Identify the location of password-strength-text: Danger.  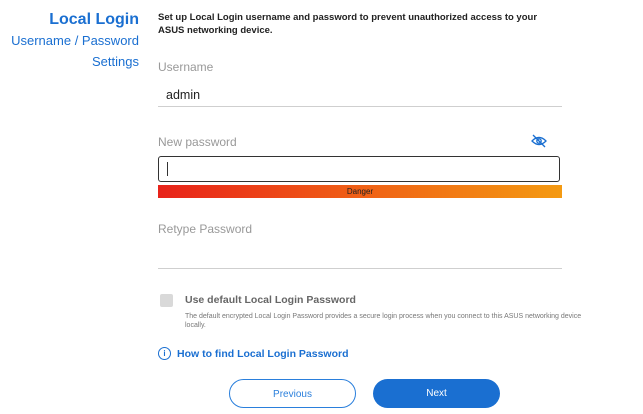
(360, 191).